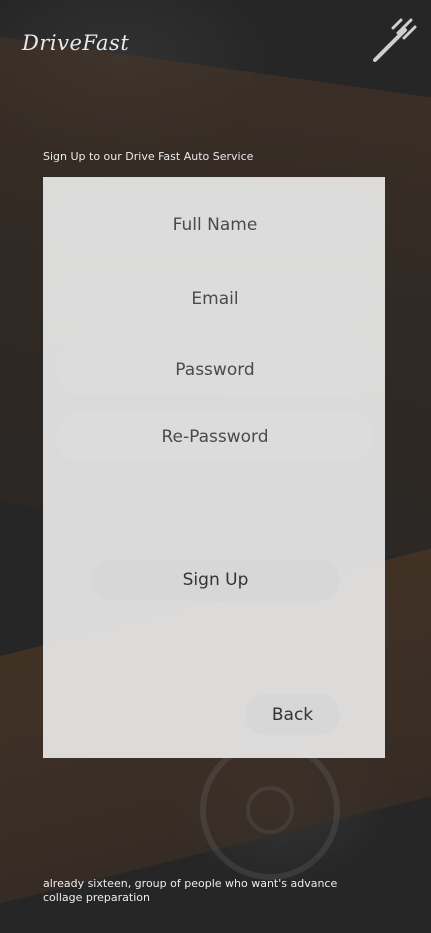 The width and height of the screenshot is (431, 933). What do you see at coordinates (292, 714) in the screenshot?
I see `back-button: Back` at bounding box center [292, 714].